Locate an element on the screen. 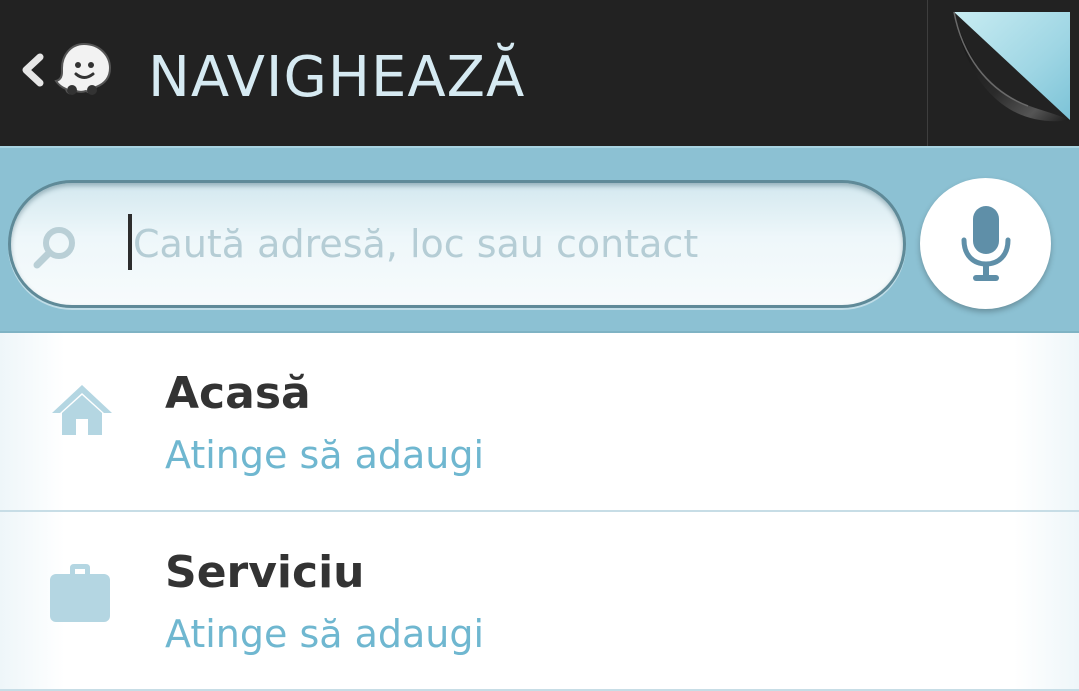 Image resolution: width=1079 pixels, height=691 pixels. voice-search-button is located at coordinates (985, 243).